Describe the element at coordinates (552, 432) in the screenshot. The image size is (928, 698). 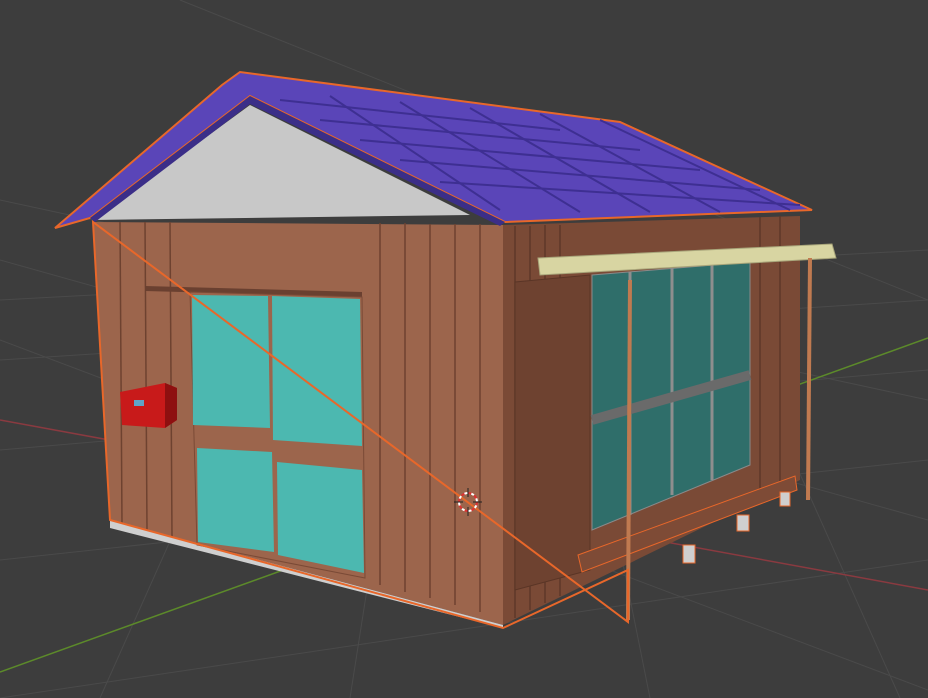
I see `side-shutter` at that location.